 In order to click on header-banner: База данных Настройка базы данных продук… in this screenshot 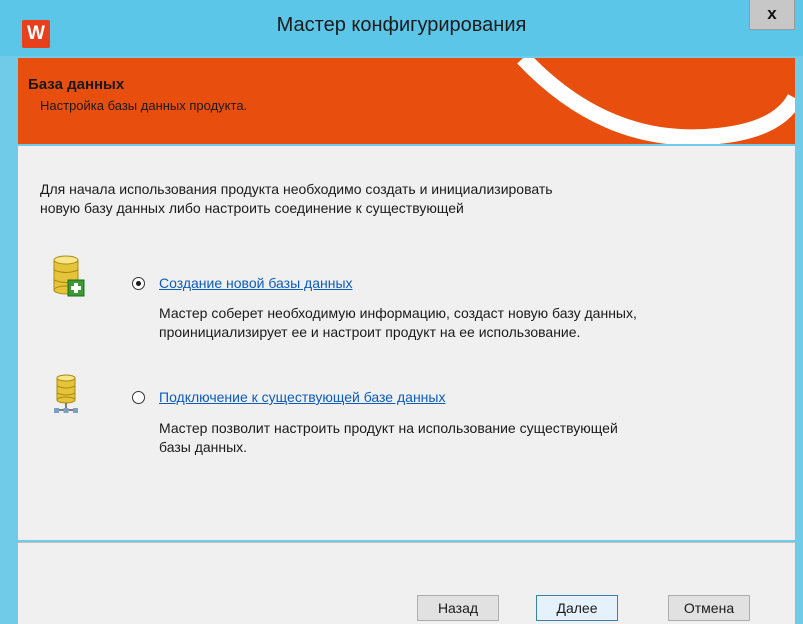, I will do `click(406, 101)`.